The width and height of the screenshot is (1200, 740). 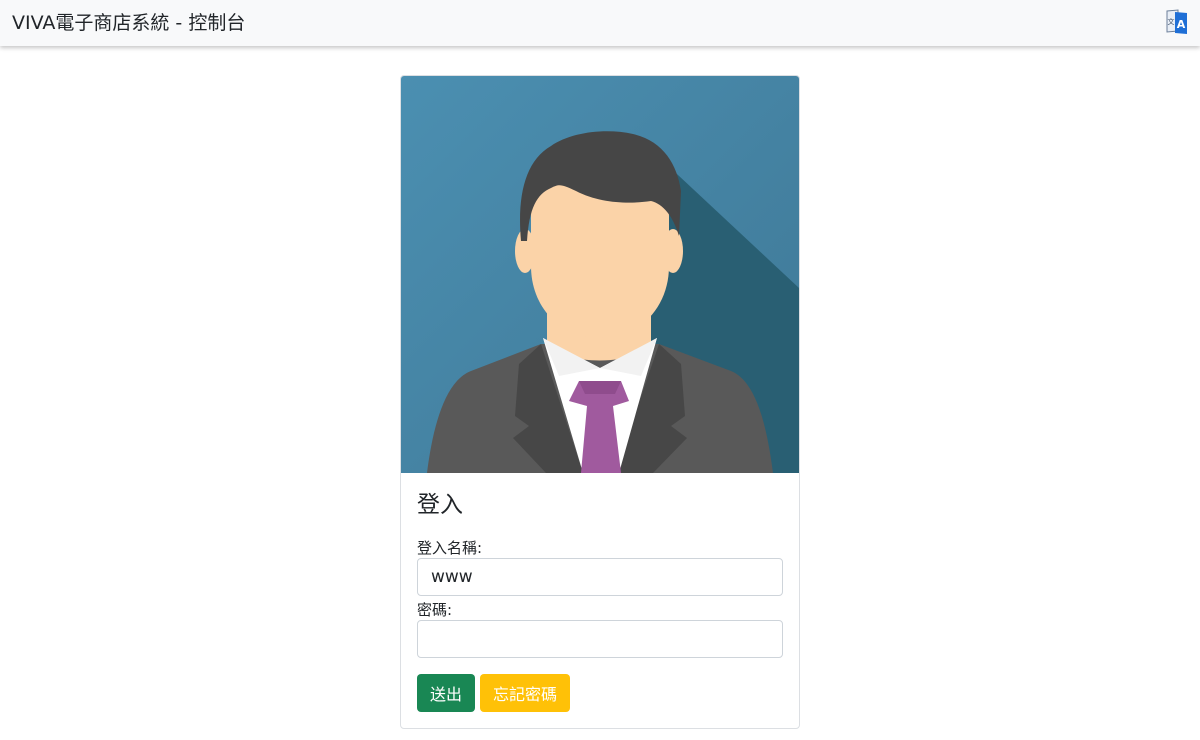 What do you see at coordinates (525, 693) in the screenshot?
I see `forgot-password-button: 忘記密碼` at bounding box center [525, 693].